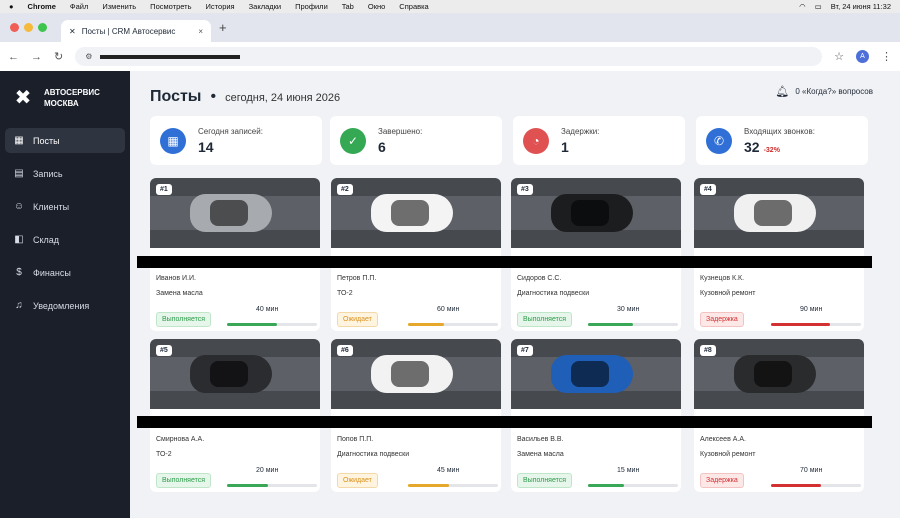 The image size is (900, 518). What do you see at coordinates (42, 6) in the screenshot?
I see `app-menu: Chrome` at bounding box center [42, 6].